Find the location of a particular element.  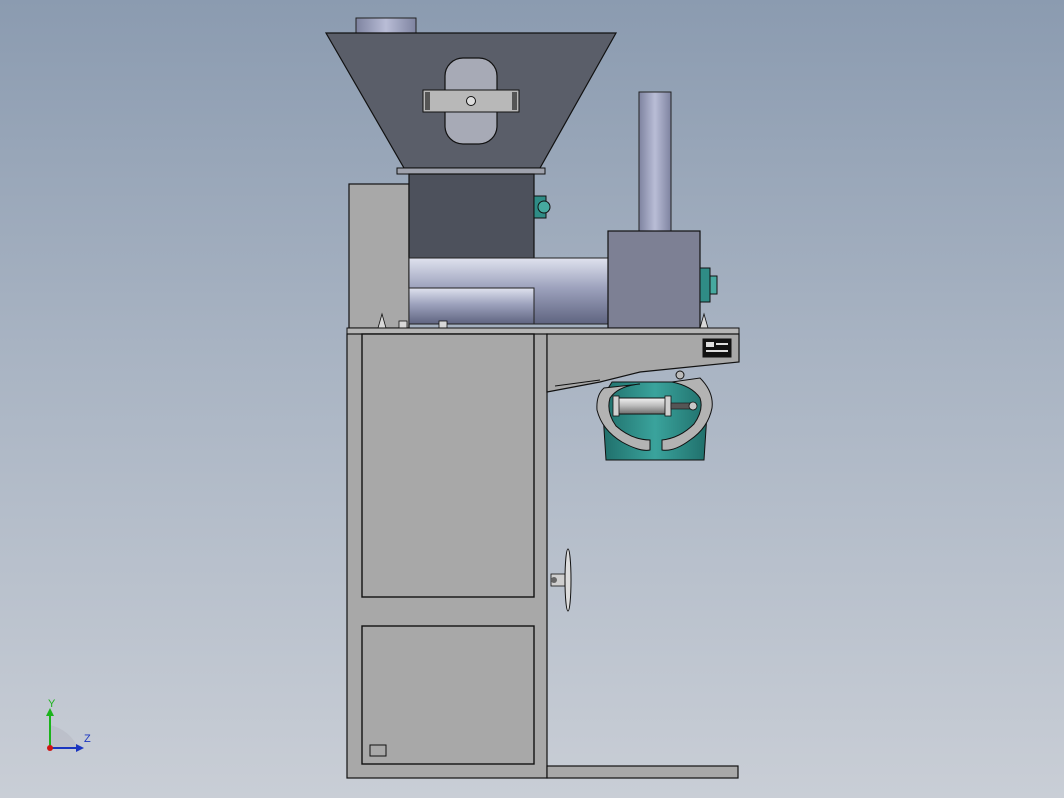

window-knob is located at coordinates (471, 101).